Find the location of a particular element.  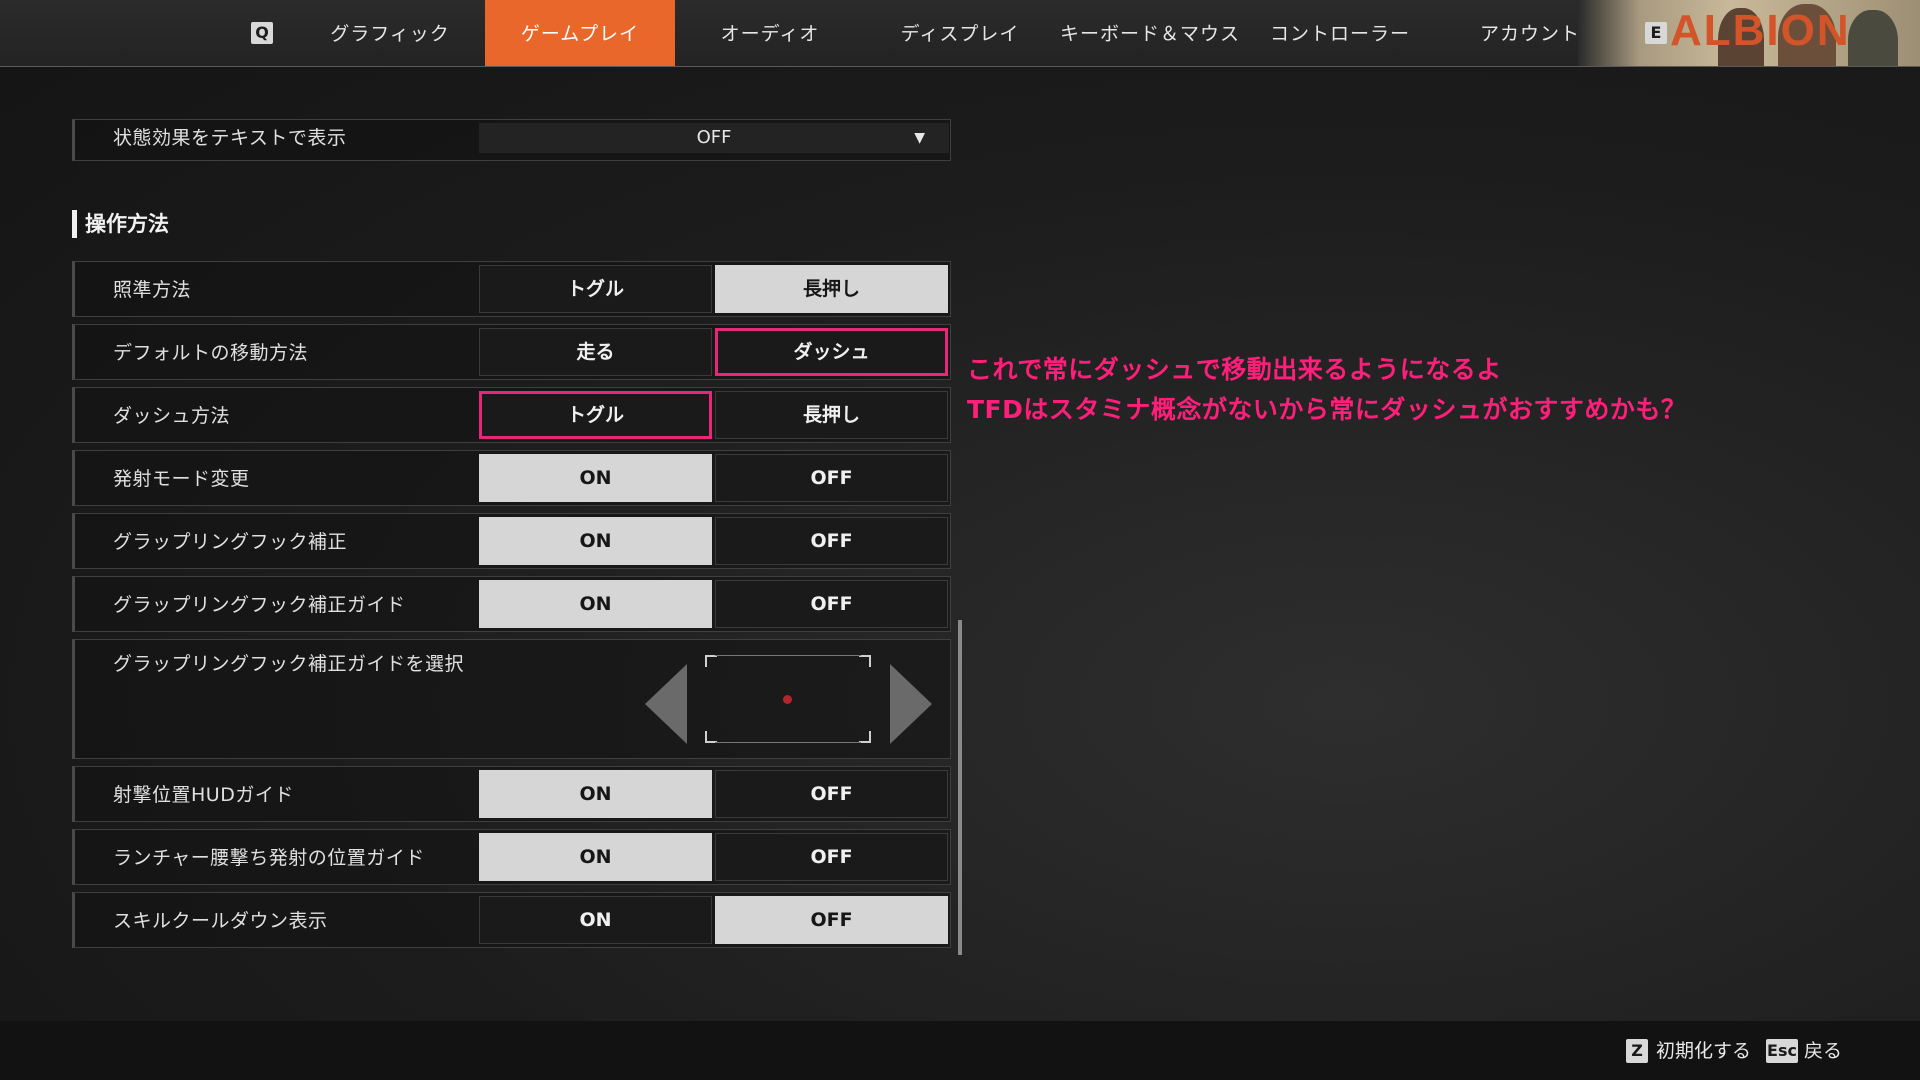

option-run: 走る is located at coordinates (595, 352).